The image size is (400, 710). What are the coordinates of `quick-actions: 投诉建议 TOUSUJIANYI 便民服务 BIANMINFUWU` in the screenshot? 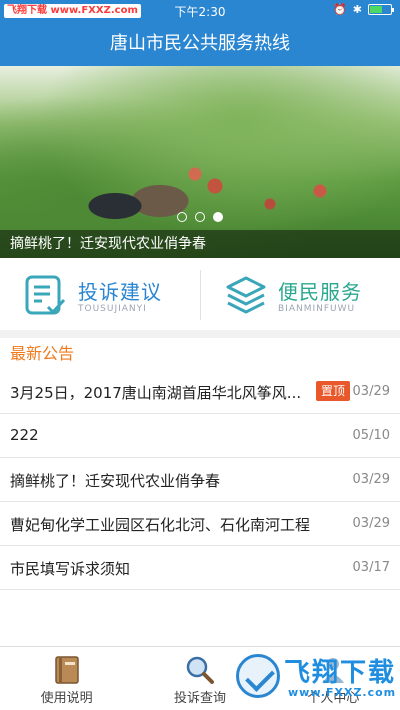 It's located at (200, 294).